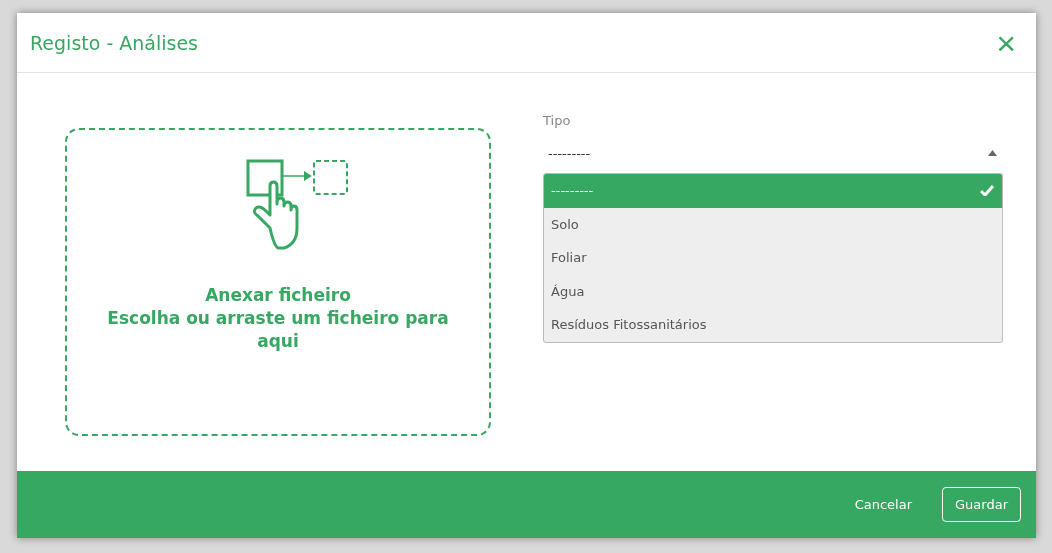  What do you see at coordinates (278, 330) in the screenshot?
I see `attach-file-hint: Escolha ou arraste um ficheiro para aqui` at bounding box center [278, 330].